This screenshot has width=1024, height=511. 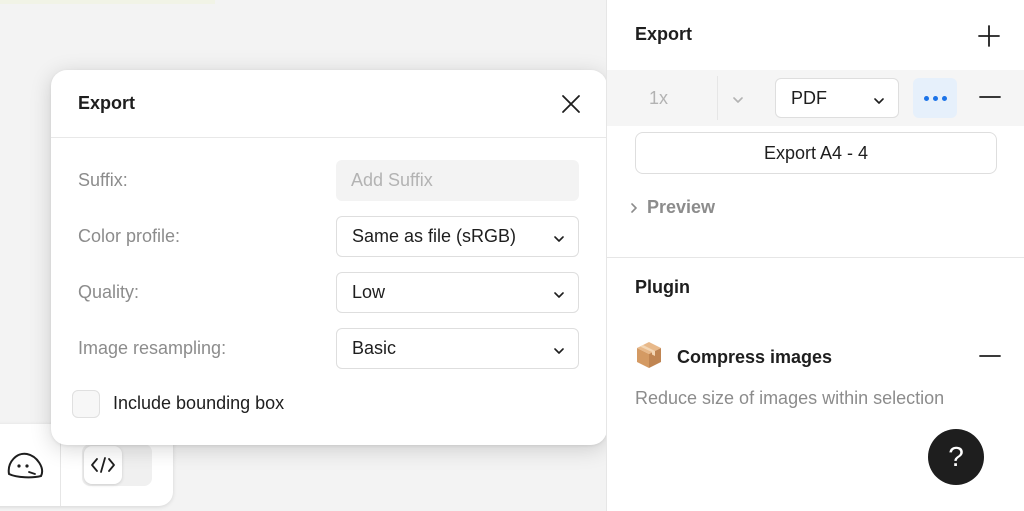 What do you see at coordinates (129, 236) in the screenshot?
I see `color-profile-label: Color profile:` at bounding box center [129, 236].